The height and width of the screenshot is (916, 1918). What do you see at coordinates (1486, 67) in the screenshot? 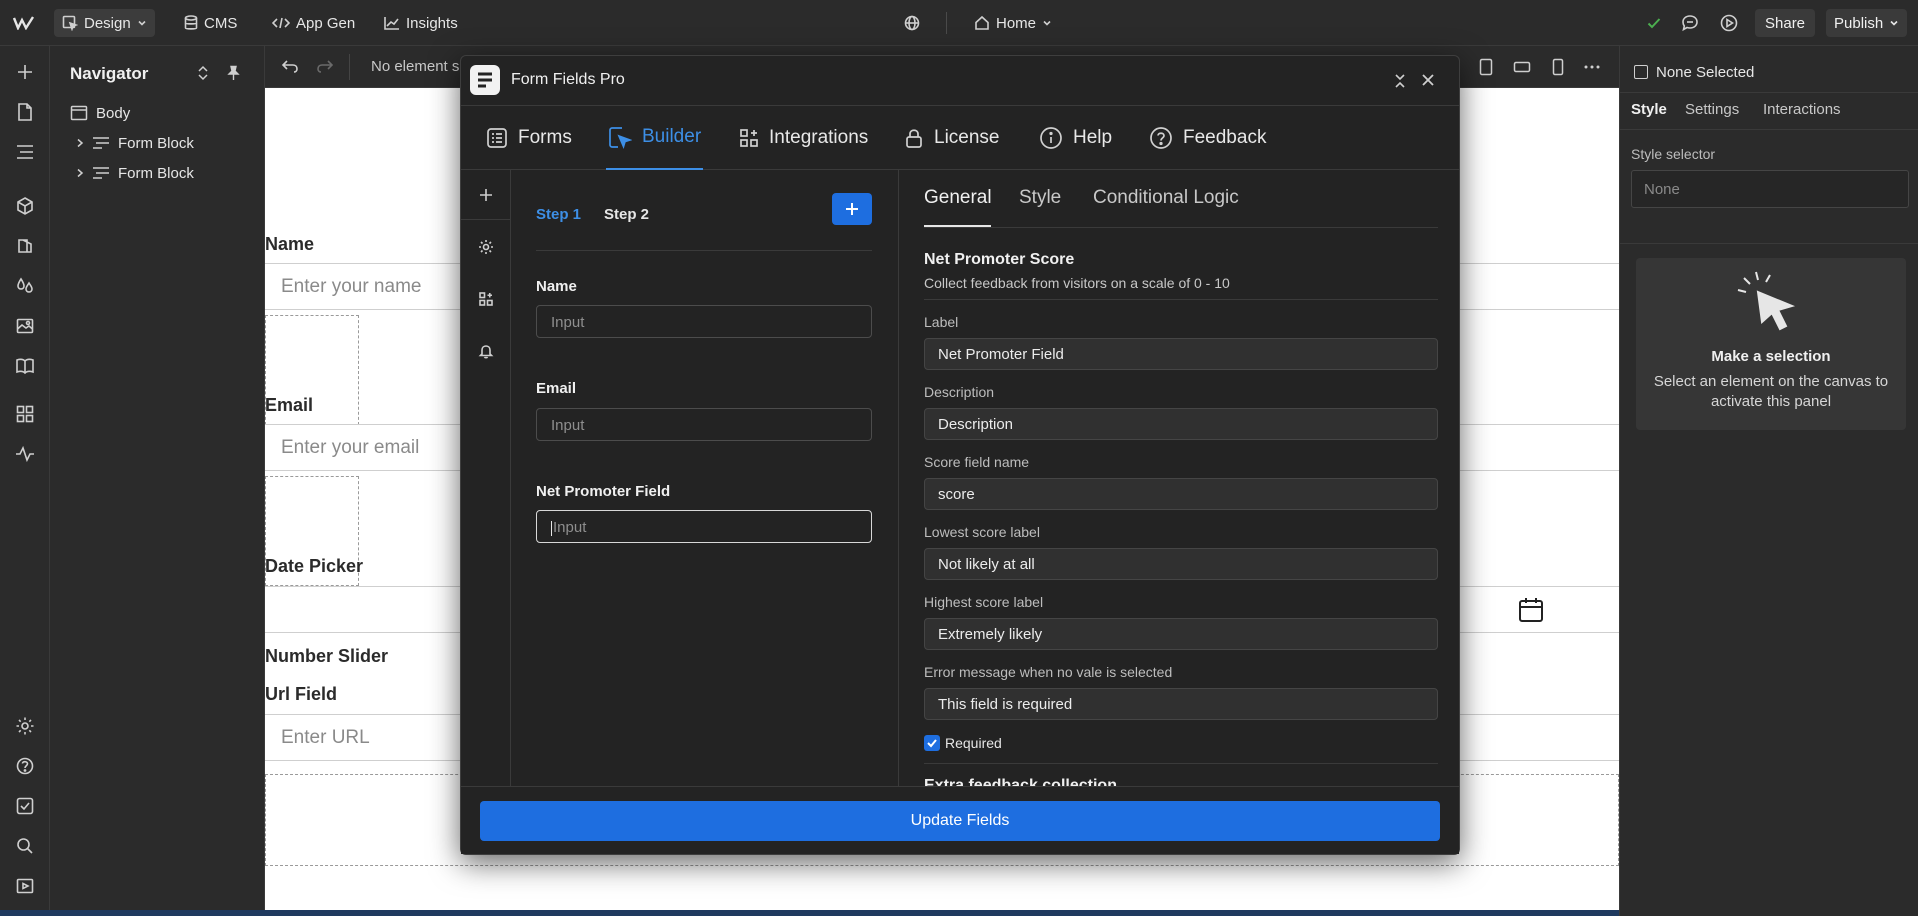
I see `tablet-icon` at bounding box center [1486, 67].